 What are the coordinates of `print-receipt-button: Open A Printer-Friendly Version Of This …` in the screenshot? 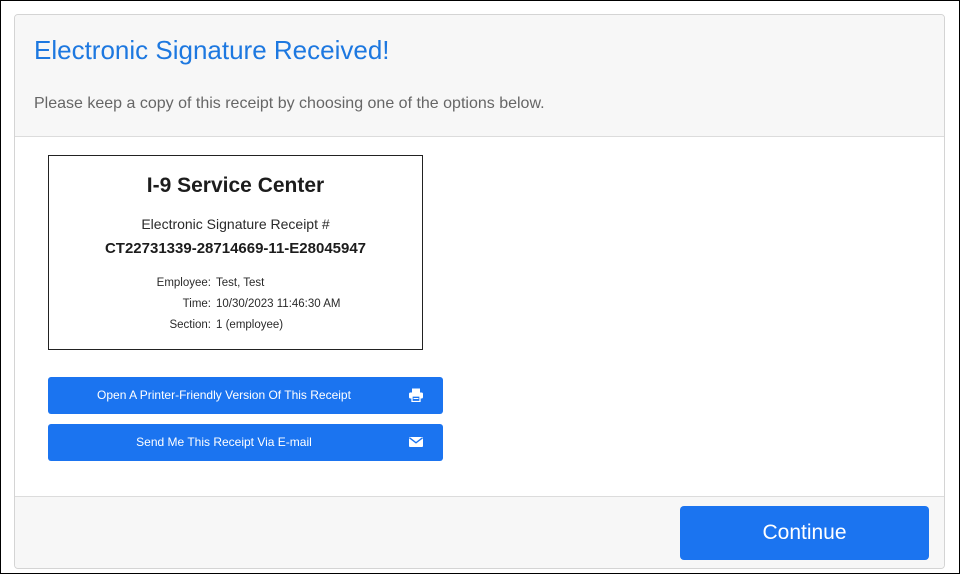 It's located at (245, 395).